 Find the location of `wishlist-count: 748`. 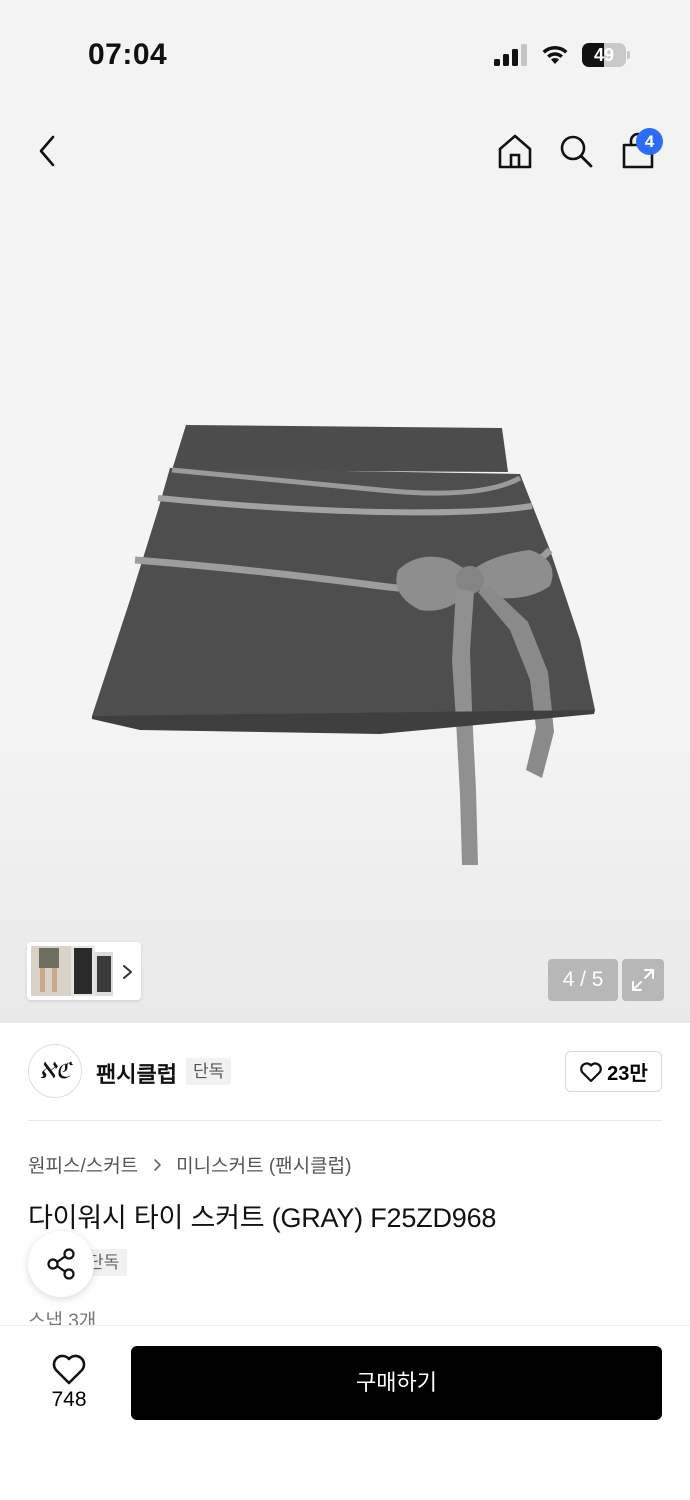

wishlist-count: 748 is located at coordinates (69, 1399).